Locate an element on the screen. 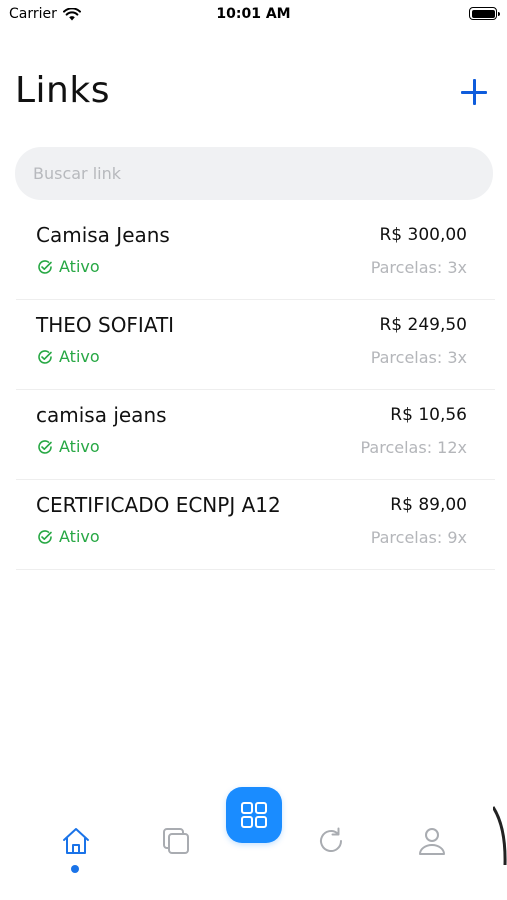 The width and height of the screenshot is (507, 900). link-price: R$ 89,00 is located at coordinates (428, 505).